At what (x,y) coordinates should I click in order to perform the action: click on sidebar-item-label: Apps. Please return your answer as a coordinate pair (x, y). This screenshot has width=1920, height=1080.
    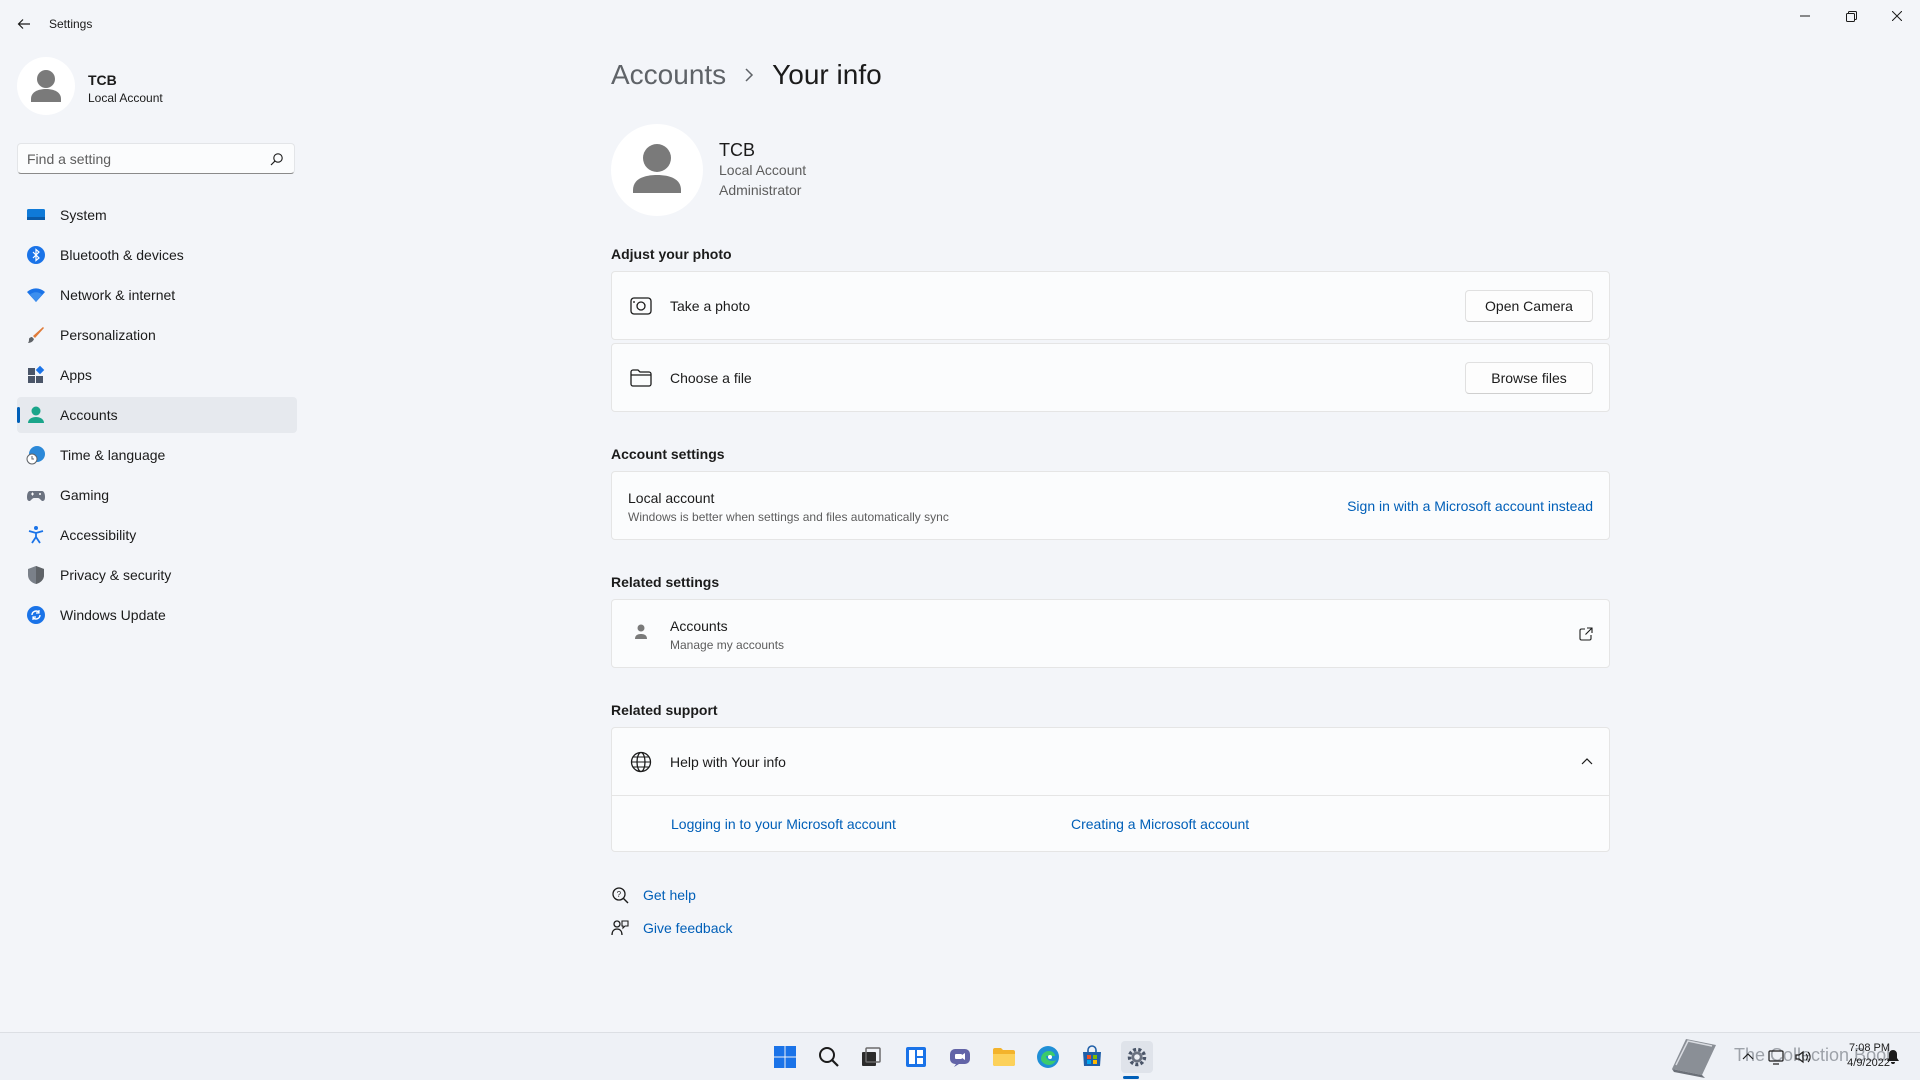
    Looking at the image, I should click on (76, 375).